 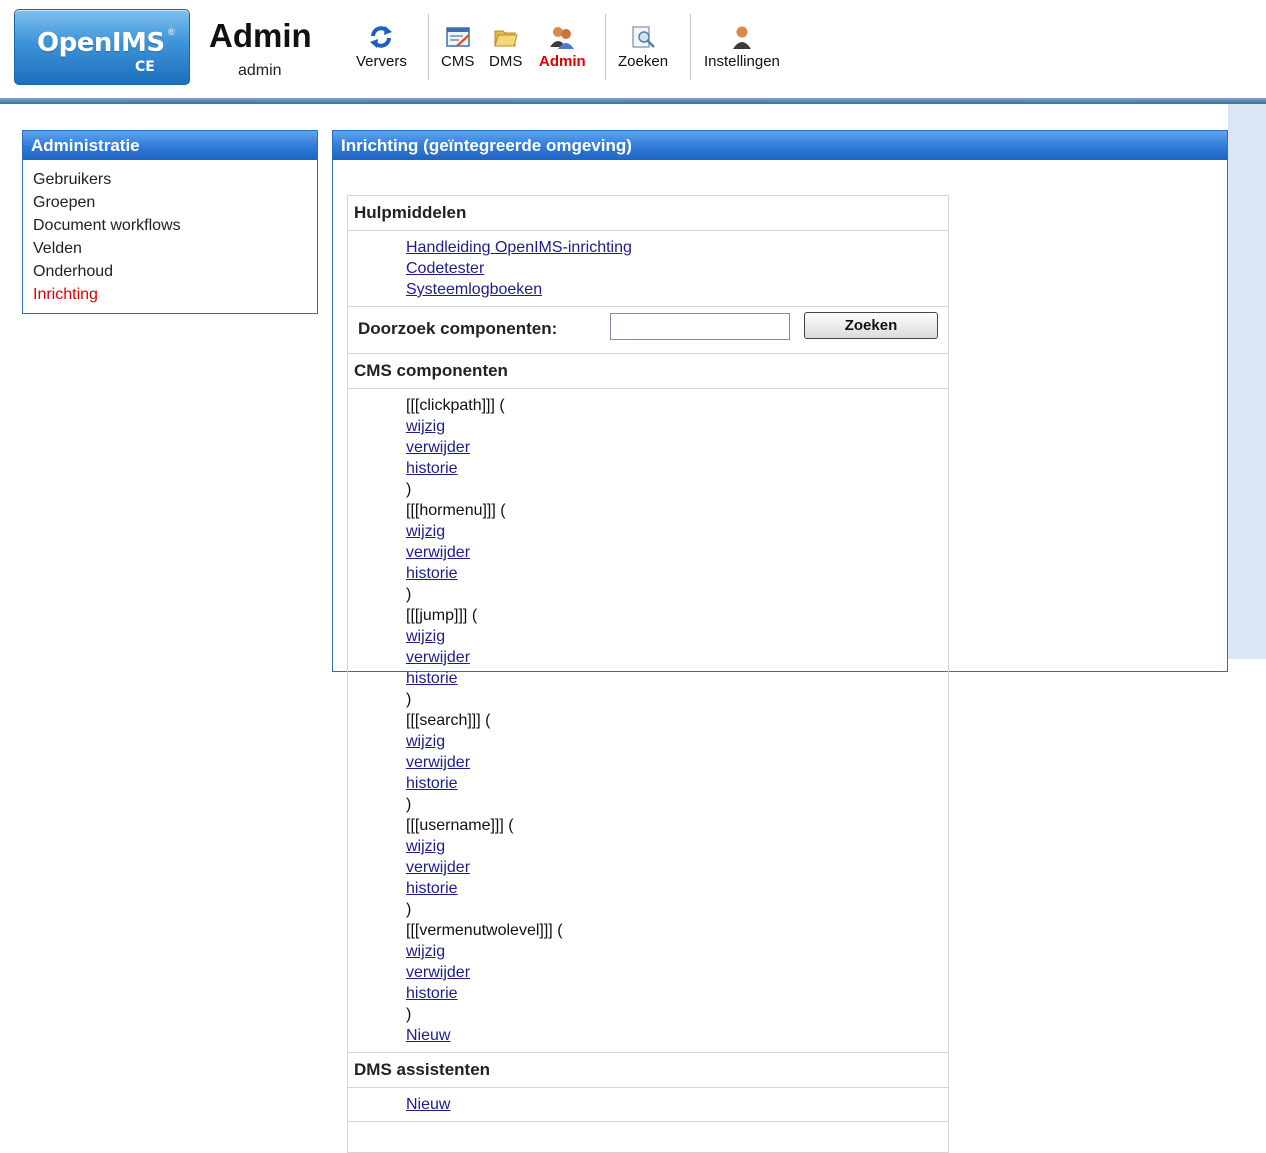 I want to click on toolbar-ververs-button: Ververs, so click(x=381, y=47).